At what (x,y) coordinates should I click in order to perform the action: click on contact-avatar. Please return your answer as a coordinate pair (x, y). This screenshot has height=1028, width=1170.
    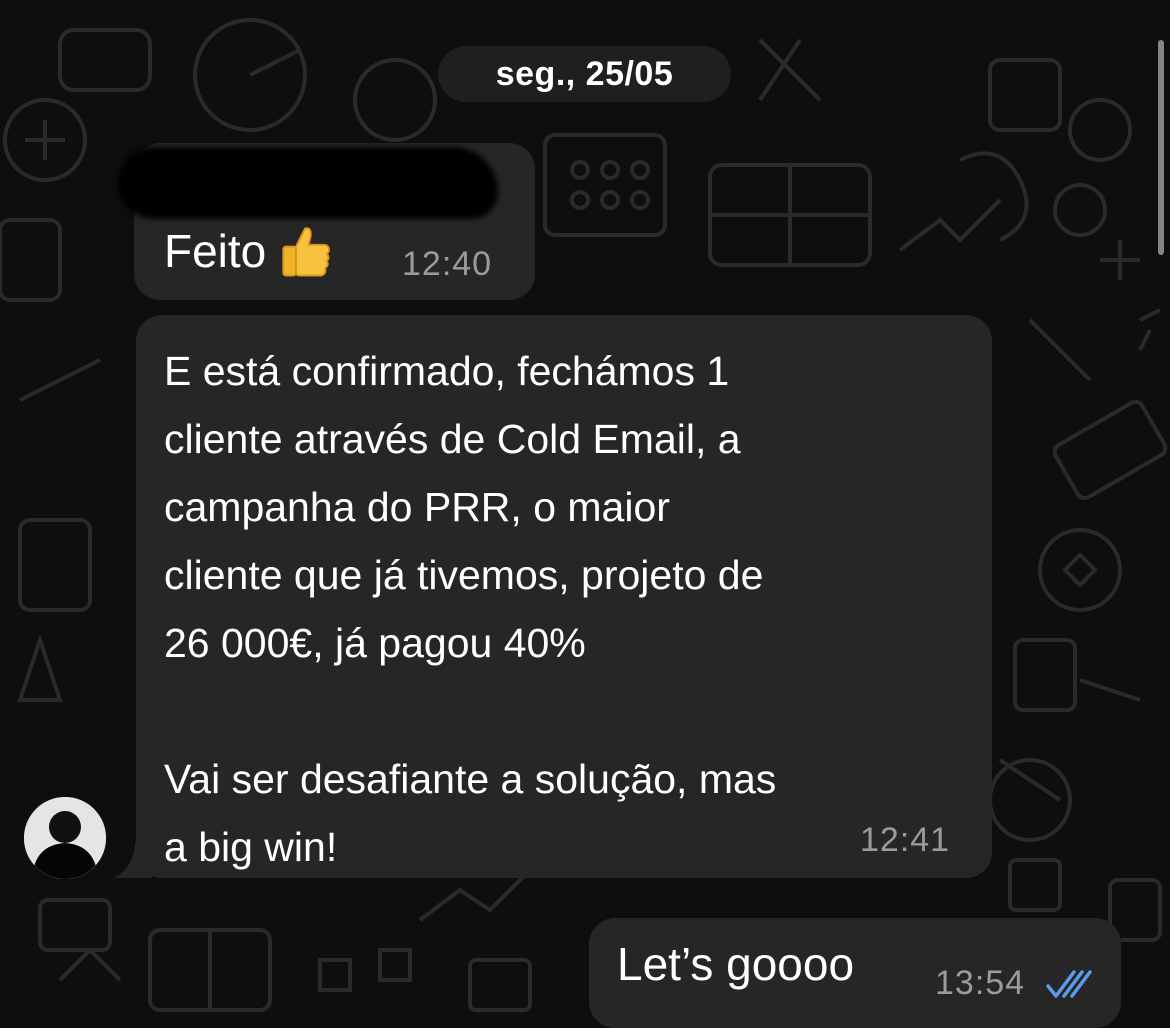
    Looking at the image, I should click on (65, 838).